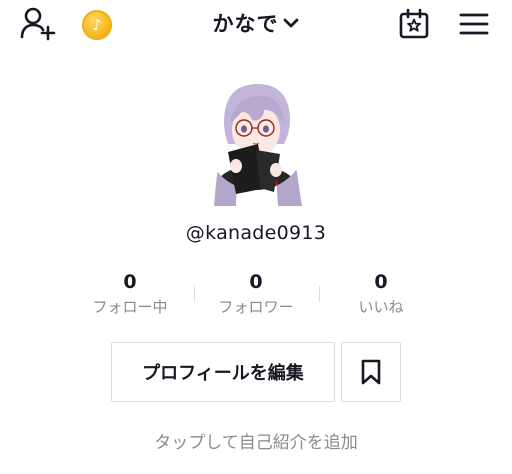 The width and height of the screenshot is (512, 474). What do you see at coordinates (256, 307) in the screenshot?
I see `followers-label: フォロワー` at bounding box center [256, 307].